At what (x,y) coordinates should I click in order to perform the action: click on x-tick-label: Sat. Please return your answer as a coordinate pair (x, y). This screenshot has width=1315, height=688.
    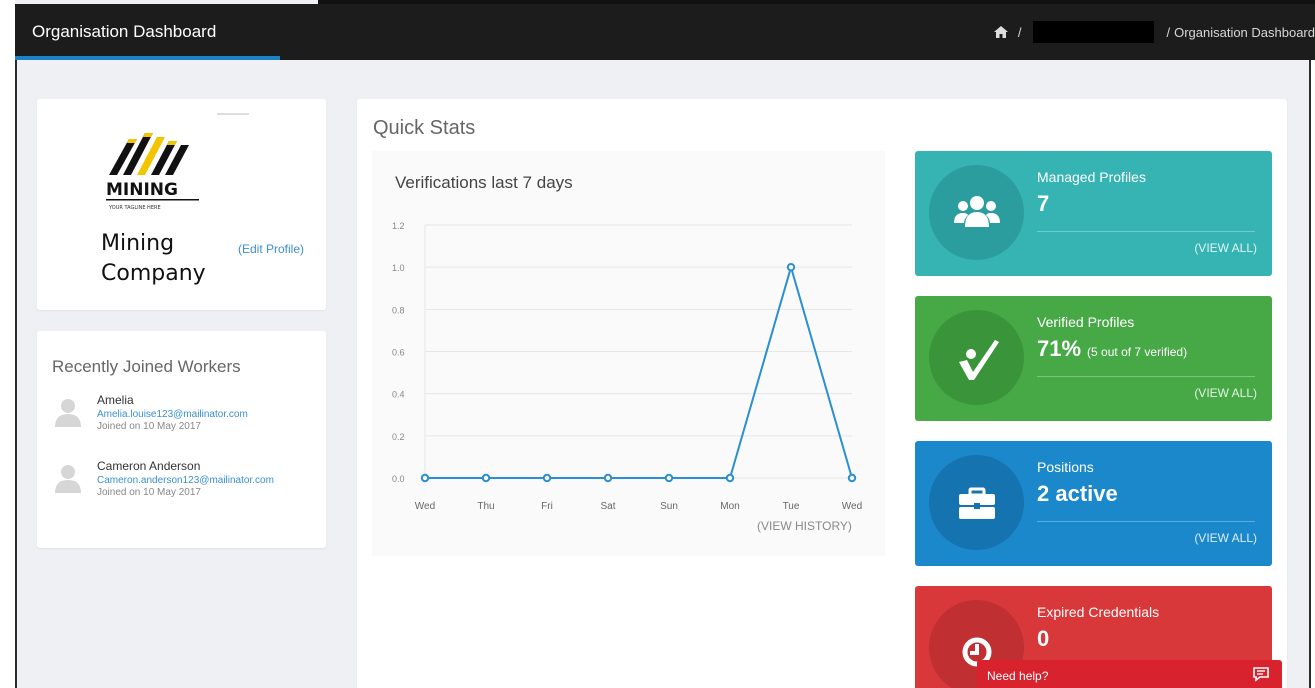
    Looking at the image, I should click on (607, 506).